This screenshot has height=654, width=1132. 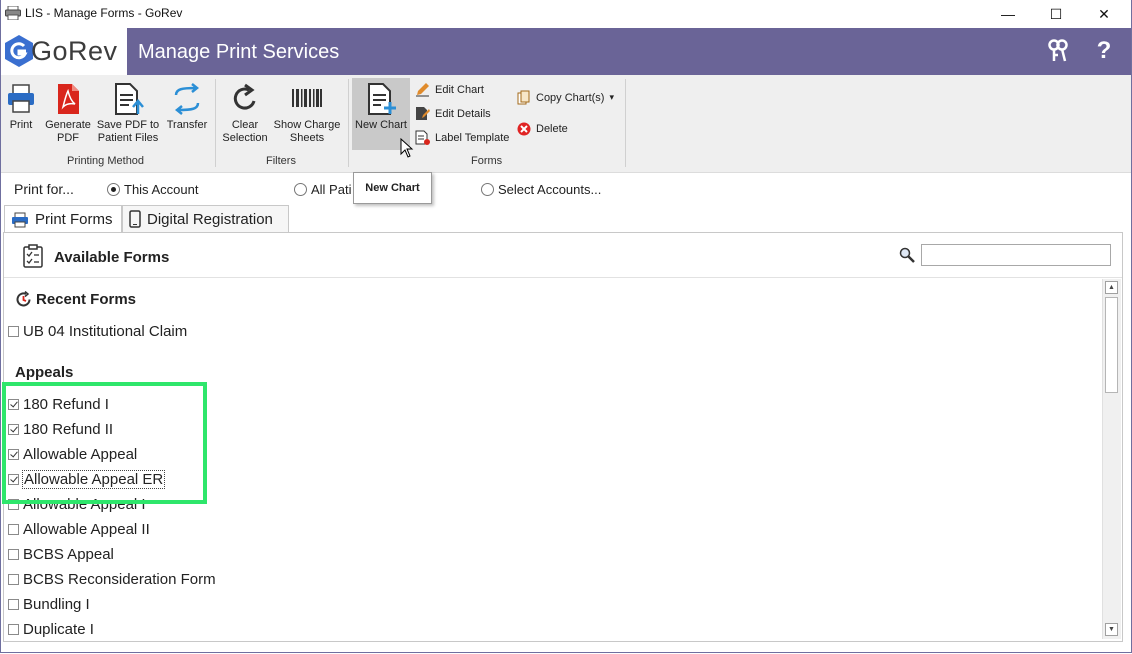 What do you see at coordinates (472, 137) in the screenshot?
I see `label-template-label: Label Template` at bounding box center [472, 137].